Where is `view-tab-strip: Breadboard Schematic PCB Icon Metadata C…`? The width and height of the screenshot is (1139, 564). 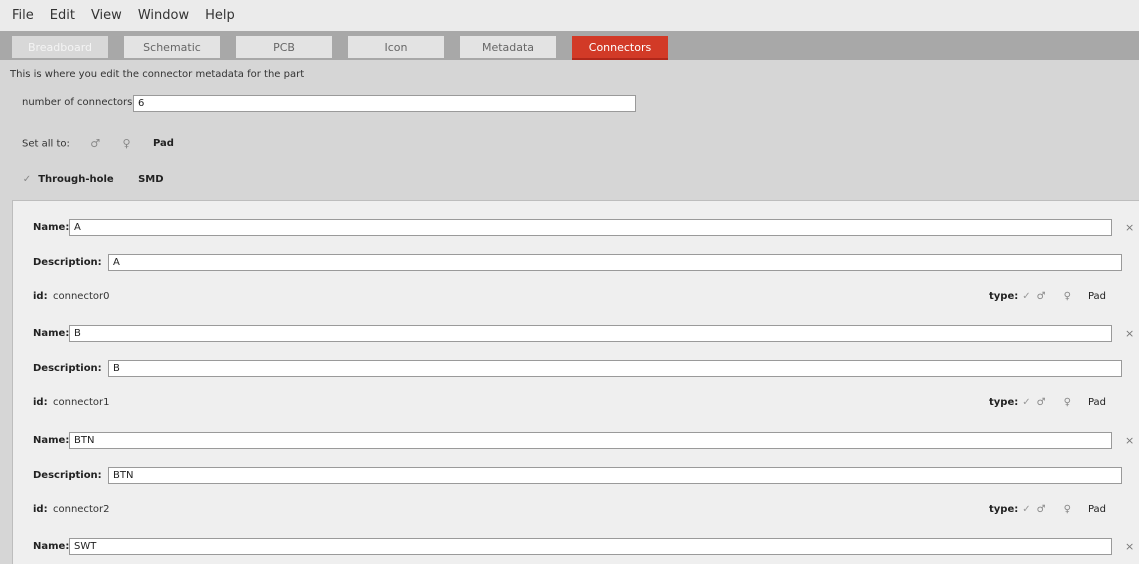
view-tab-strip: Breadboard Schematic PCB Icon Metadata C… is located at coordinates (569, 45).